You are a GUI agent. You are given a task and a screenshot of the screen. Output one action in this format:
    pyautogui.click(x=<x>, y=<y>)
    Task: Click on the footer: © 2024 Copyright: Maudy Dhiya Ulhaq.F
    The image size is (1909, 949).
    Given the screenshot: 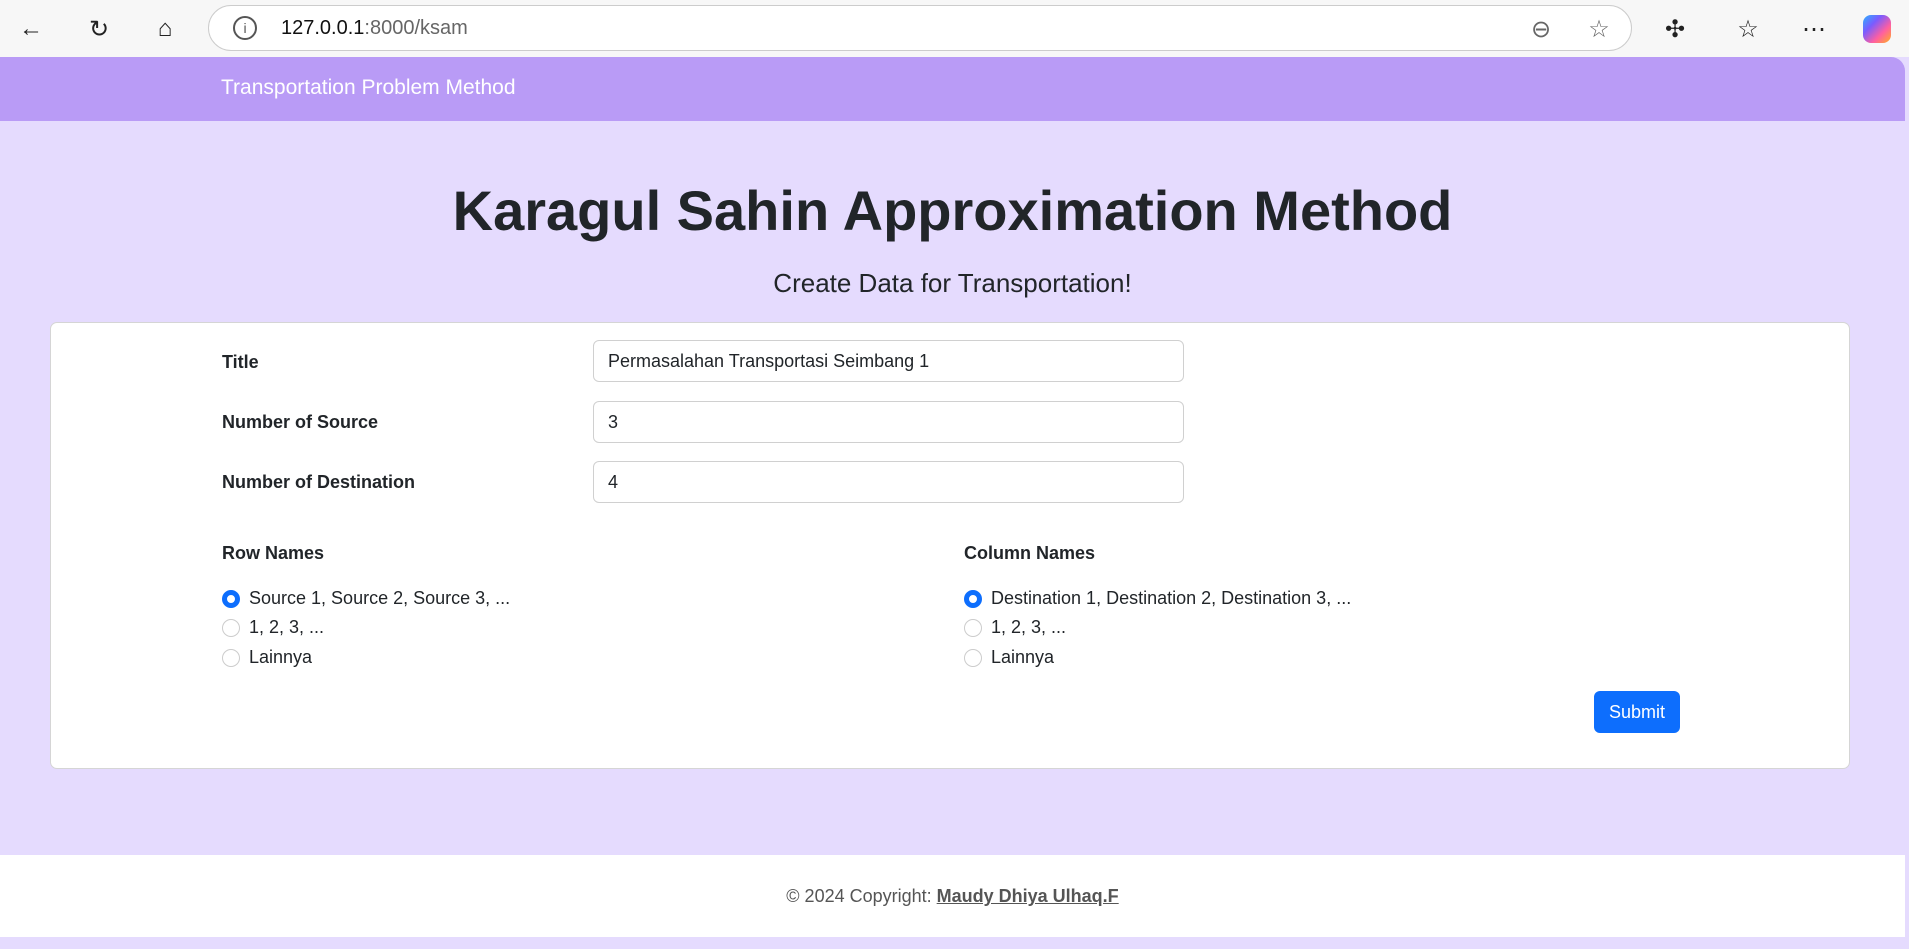 What is the action you would take?
    pyautogui.click(x=952, y=896)
    